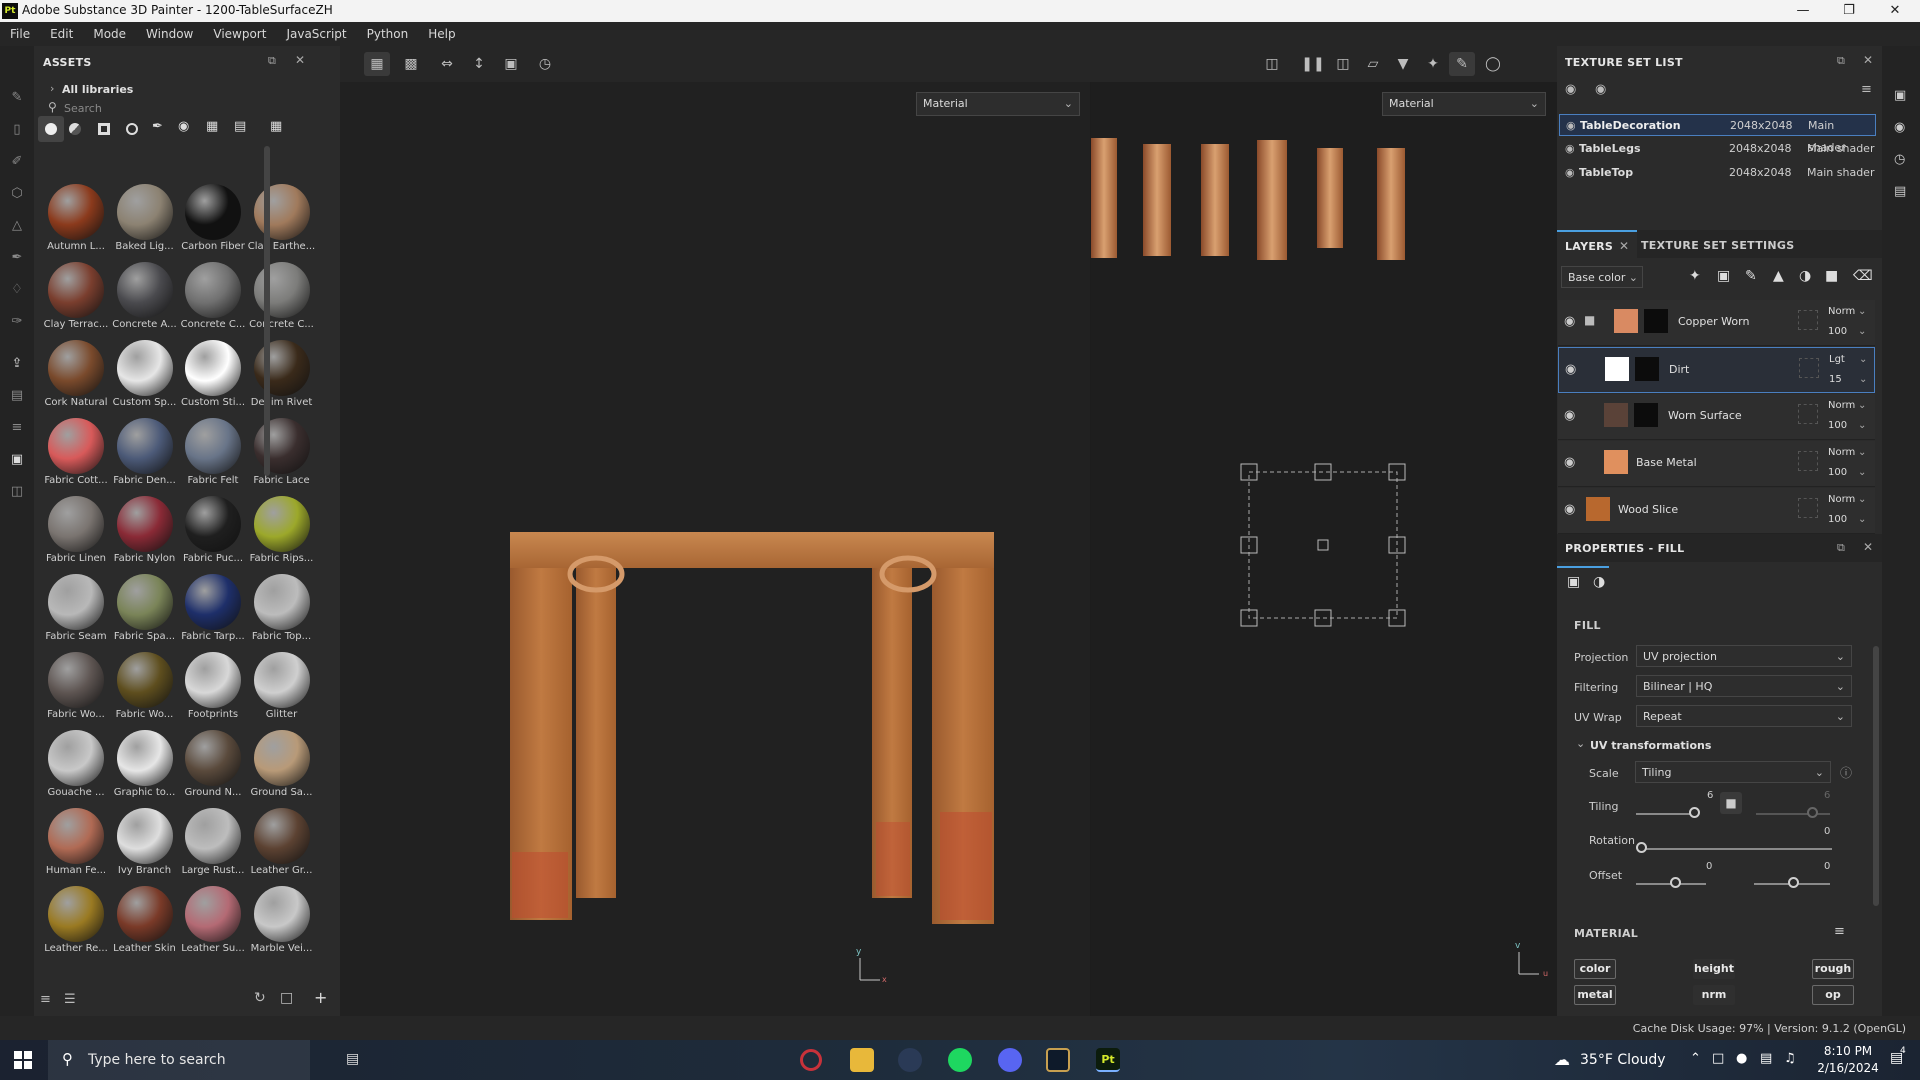 The height and width of the screenshot is (1080, 1920). I want to click on material-tile: Fabric Linen, so click(76, 531).